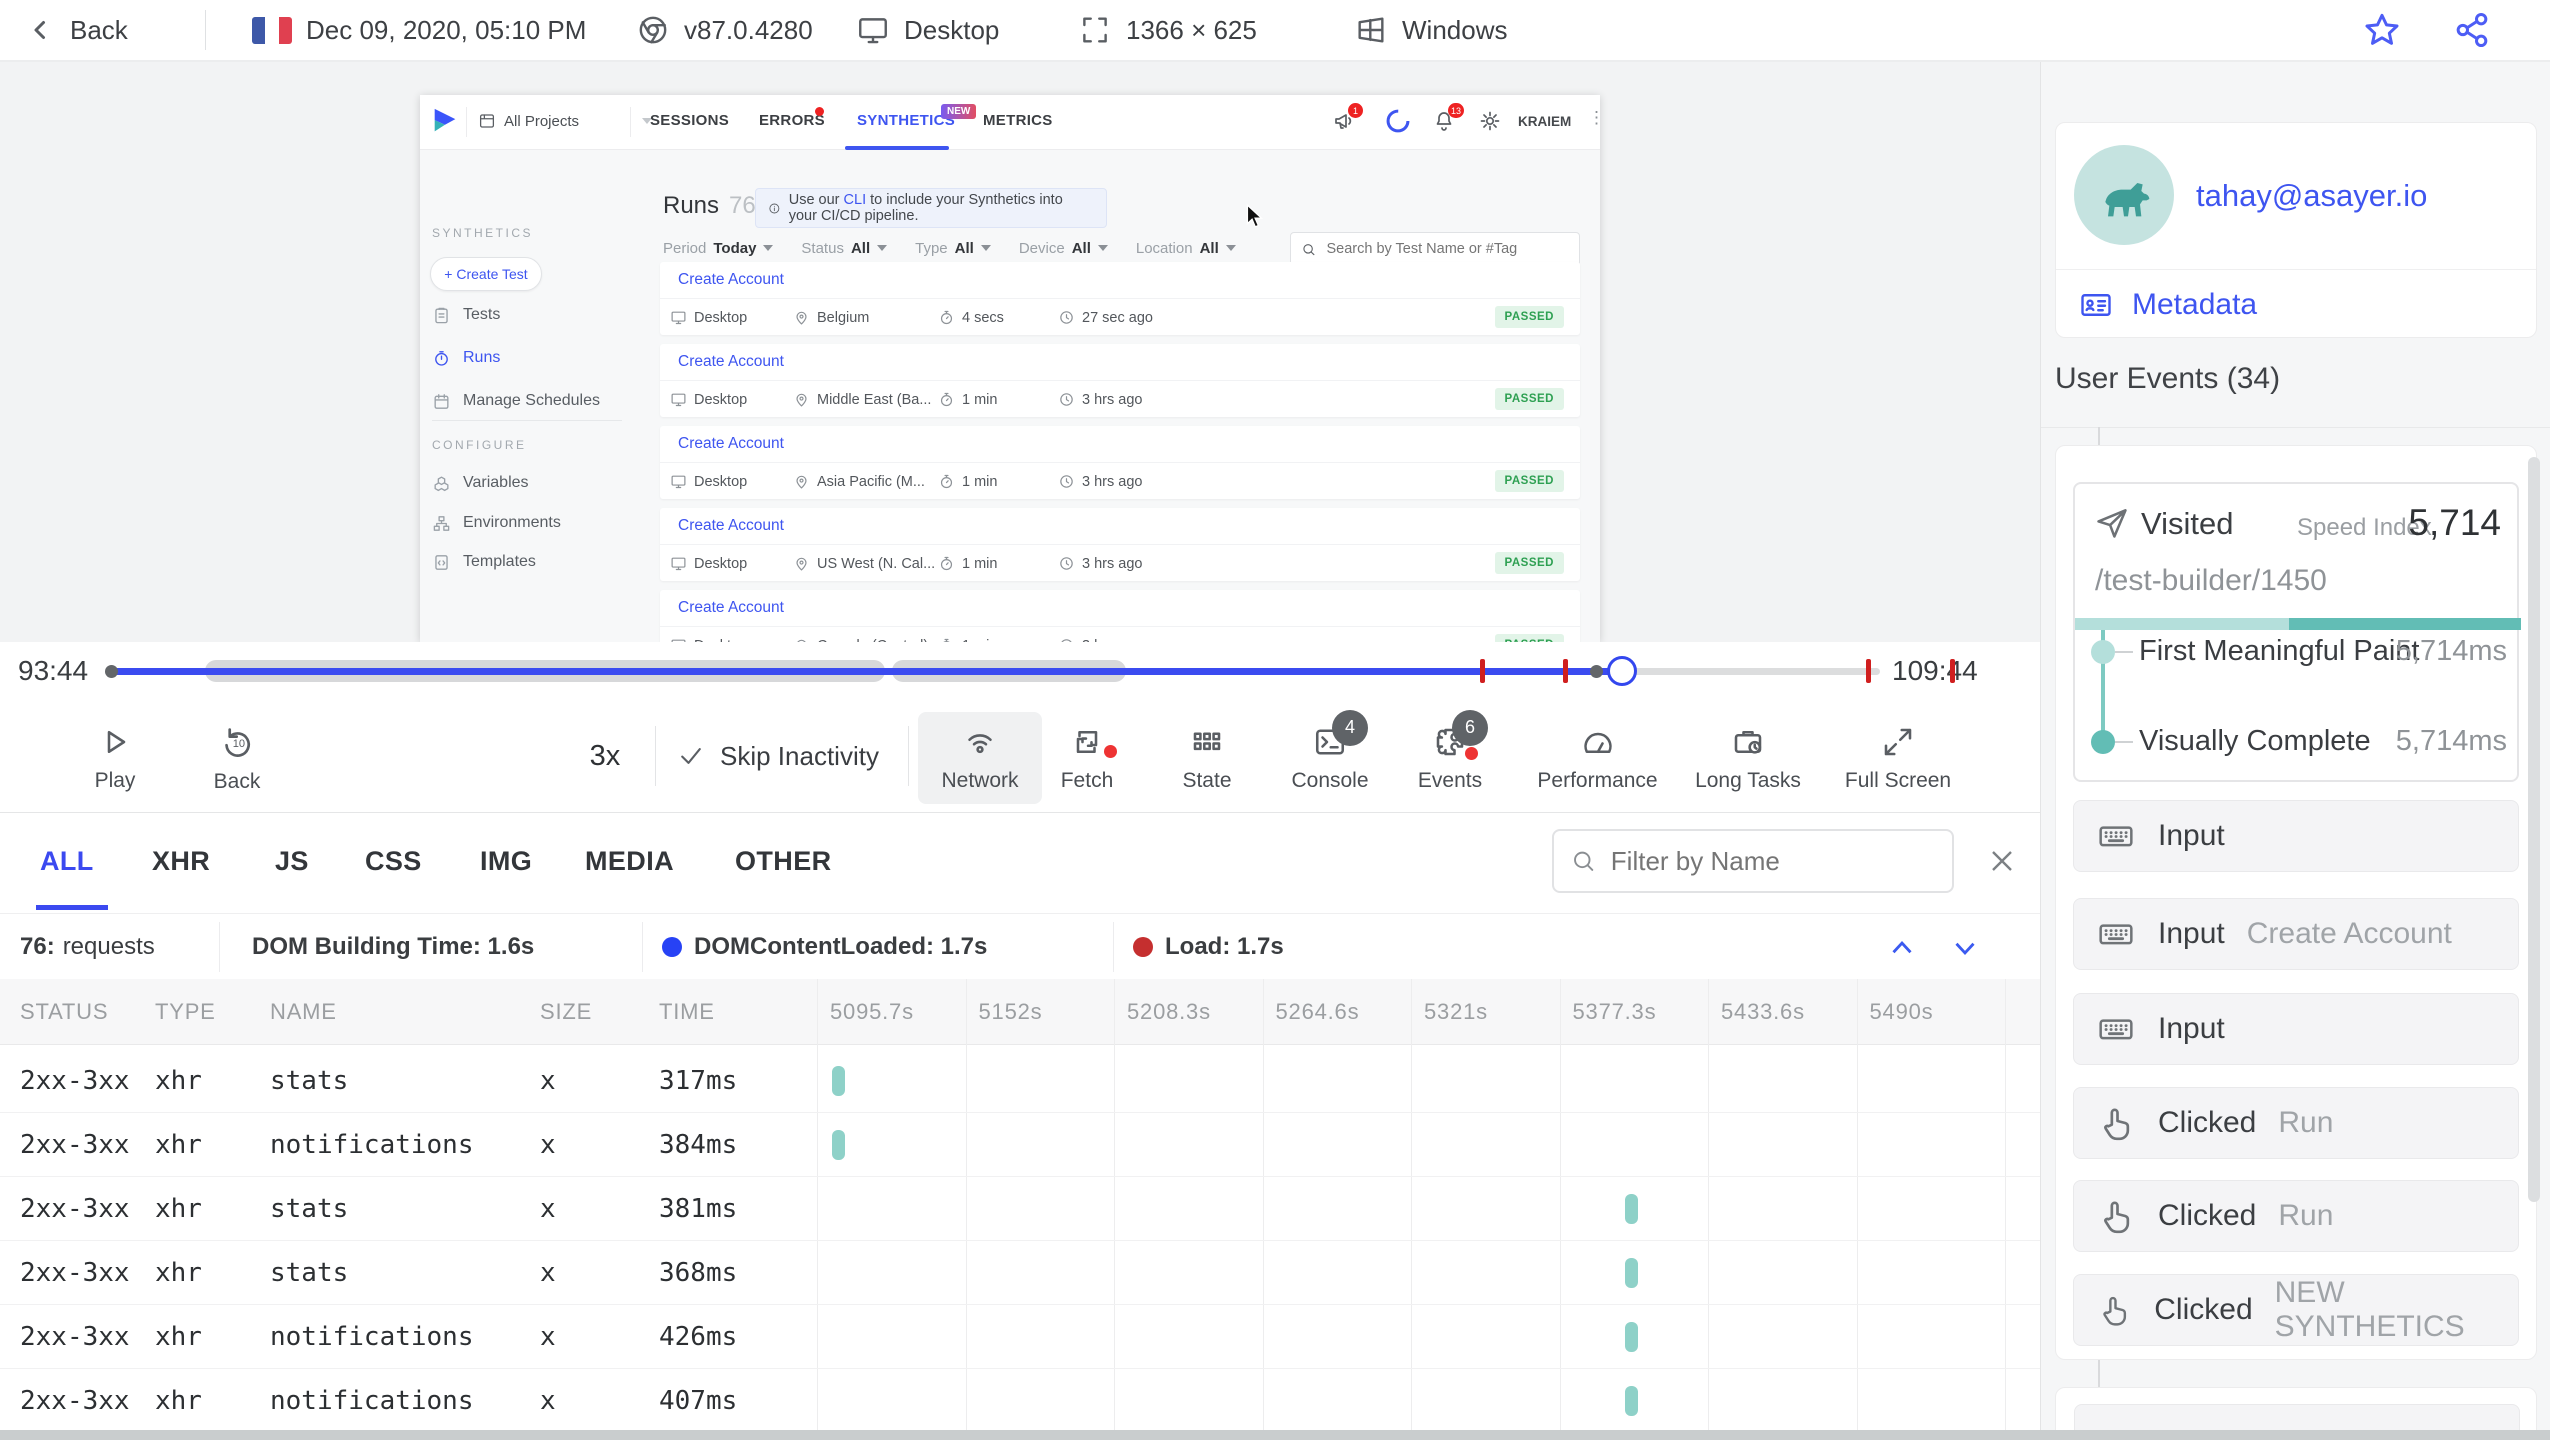 Image resolution: width=2550 pixels, height=1440 pixels. What do you see at coordinates (792, 120) in the screenshot?
I see `tab-errors: ERRORS` at bounding box center [792, 120].